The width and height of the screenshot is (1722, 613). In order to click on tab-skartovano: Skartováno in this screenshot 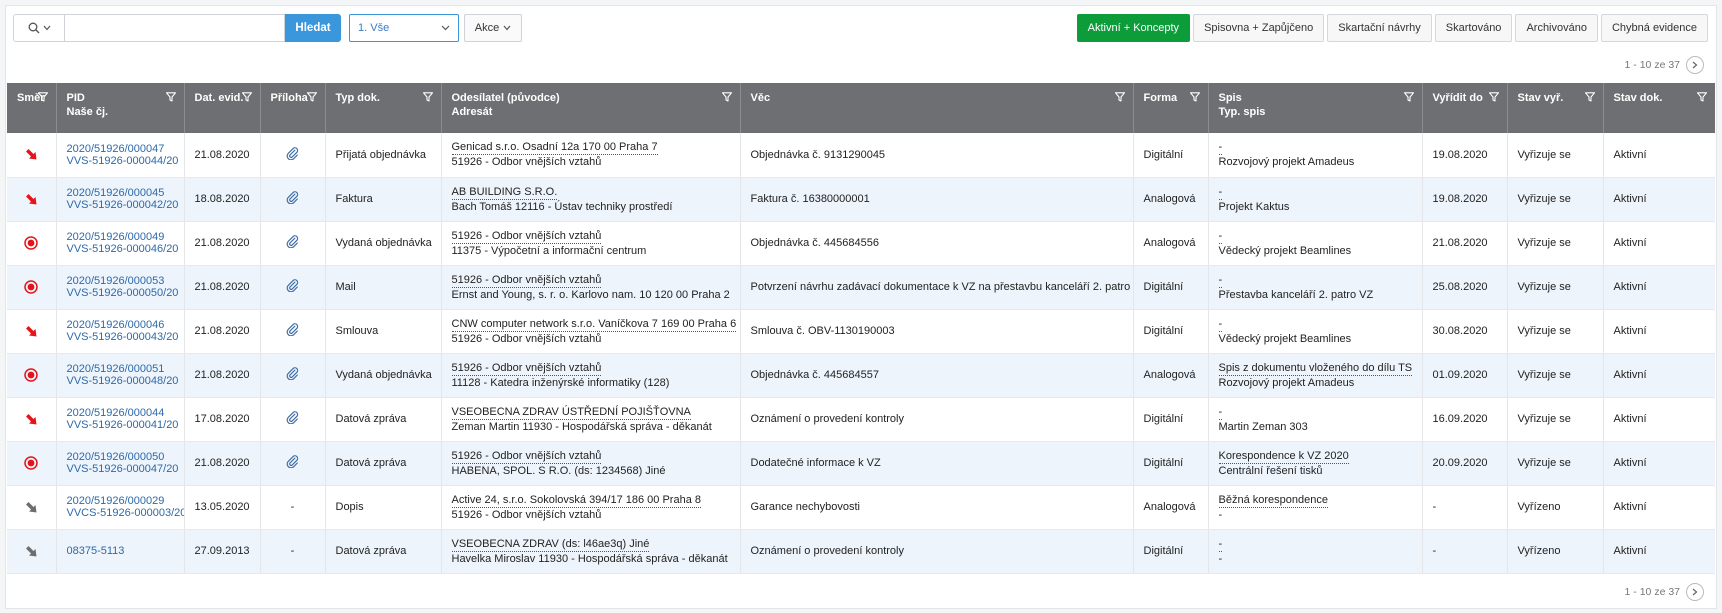, I will do `click(1473, 28)`.